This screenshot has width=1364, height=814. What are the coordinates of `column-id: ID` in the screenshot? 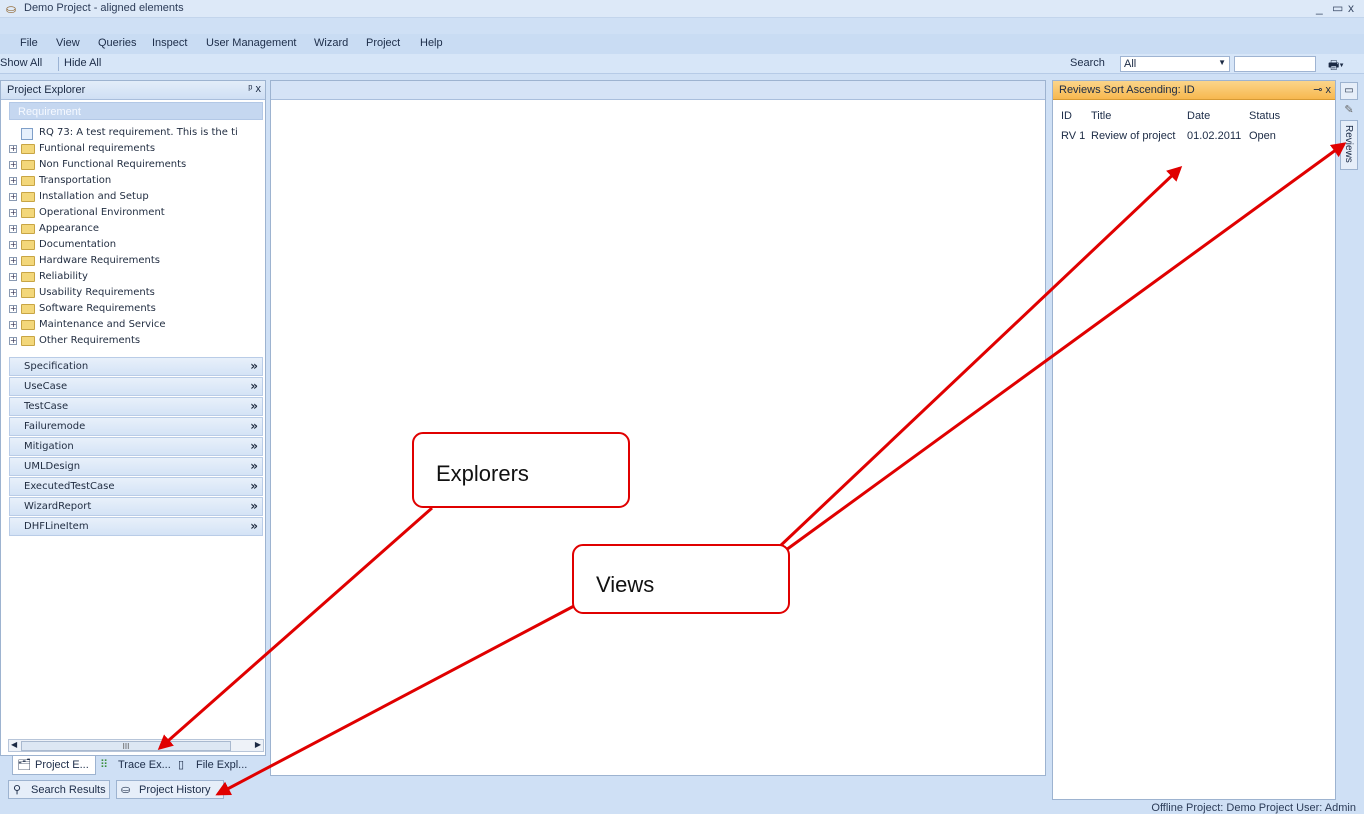 It's located at (1066, 116).